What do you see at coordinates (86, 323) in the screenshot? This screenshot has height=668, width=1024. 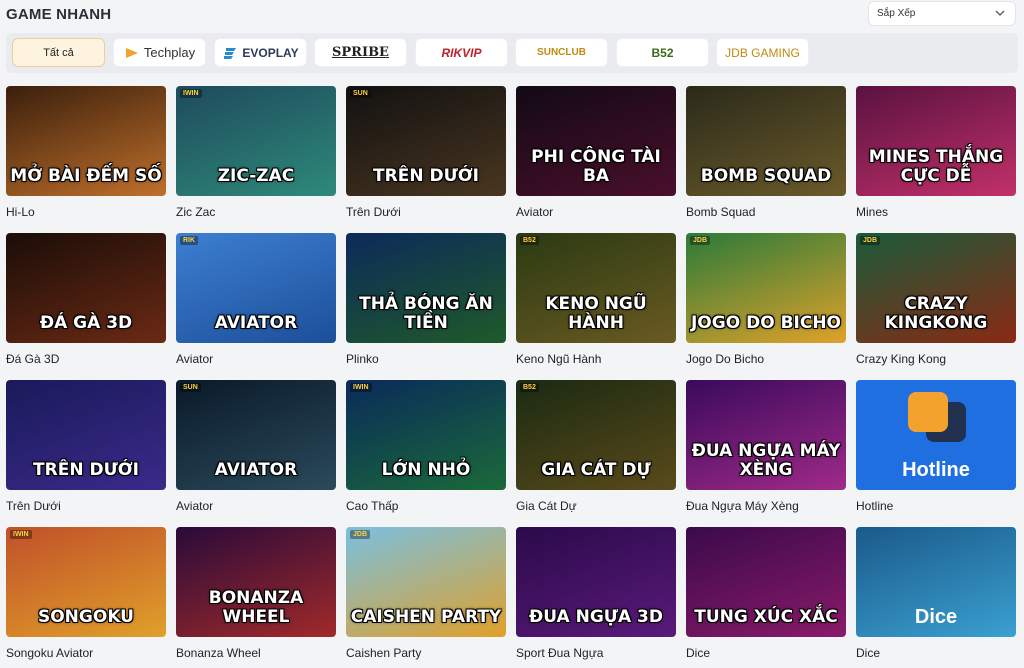 I see `game-art-title: ĐÁ GÀ 3D` at bounding box center [86, 323].